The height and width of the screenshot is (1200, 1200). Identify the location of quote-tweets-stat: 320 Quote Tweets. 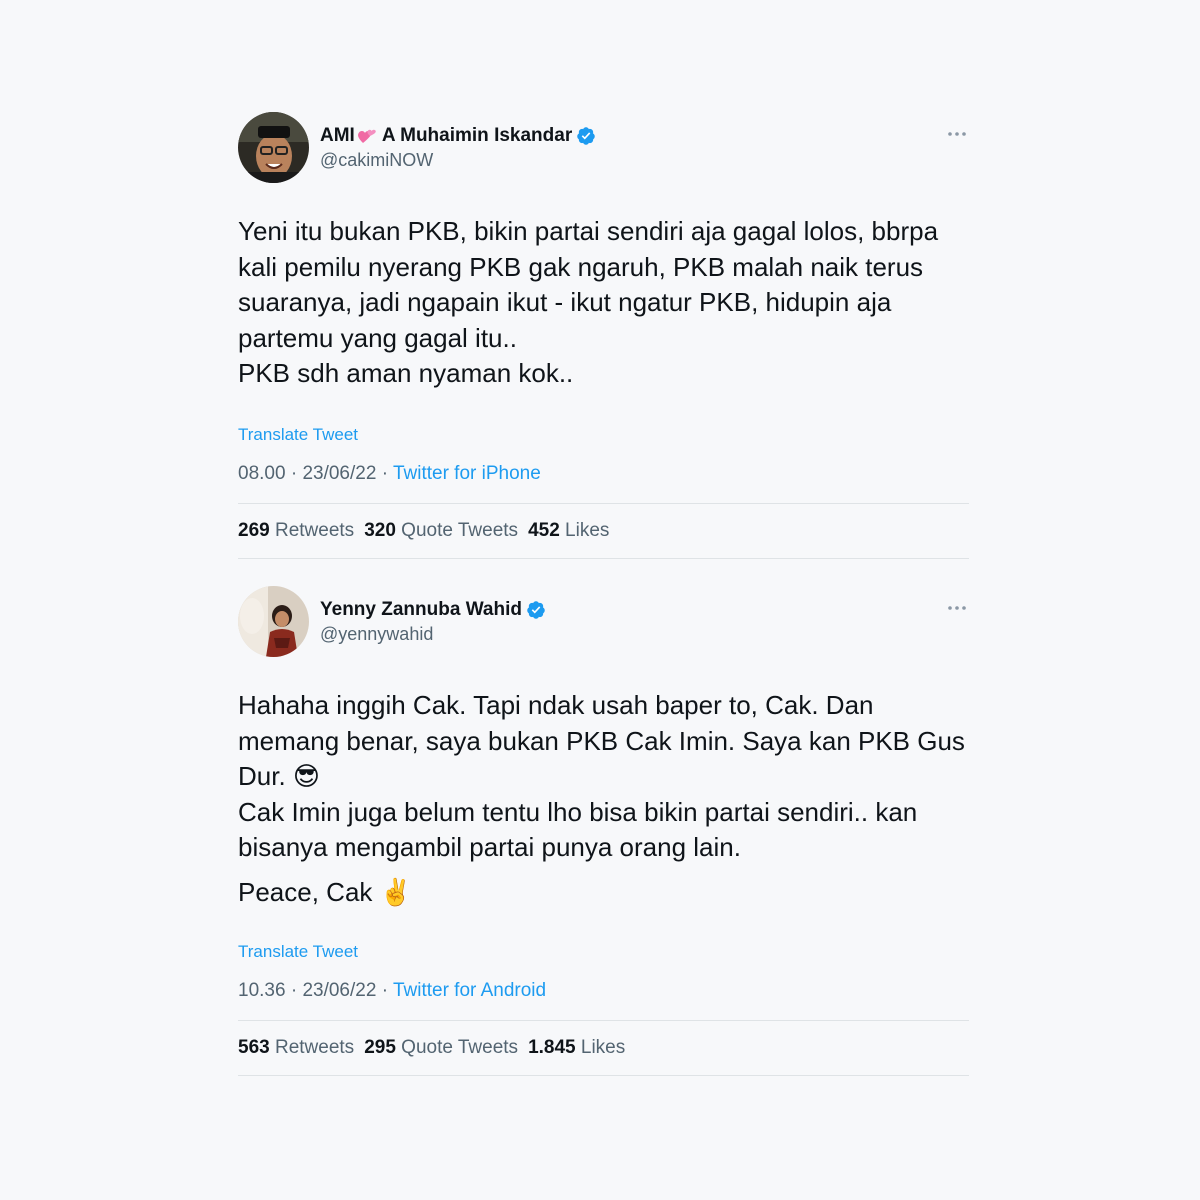
(441, 531).